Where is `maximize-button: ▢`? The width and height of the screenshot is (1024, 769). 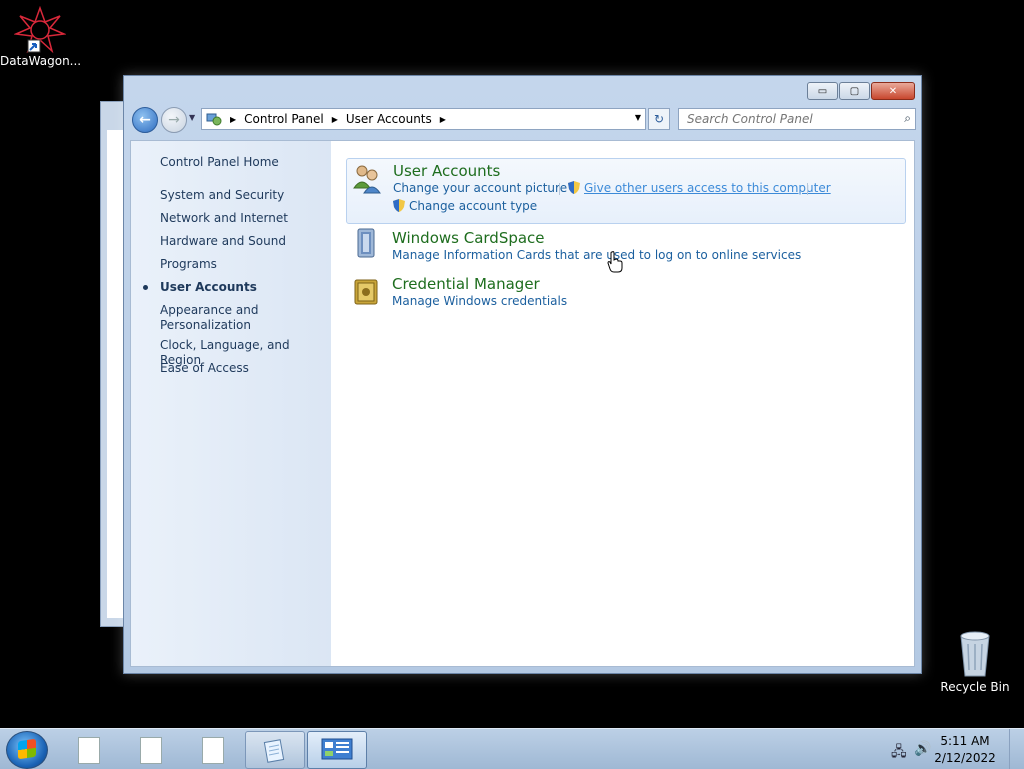 maximize-button: ▢ is located at coordinates (854, 91).